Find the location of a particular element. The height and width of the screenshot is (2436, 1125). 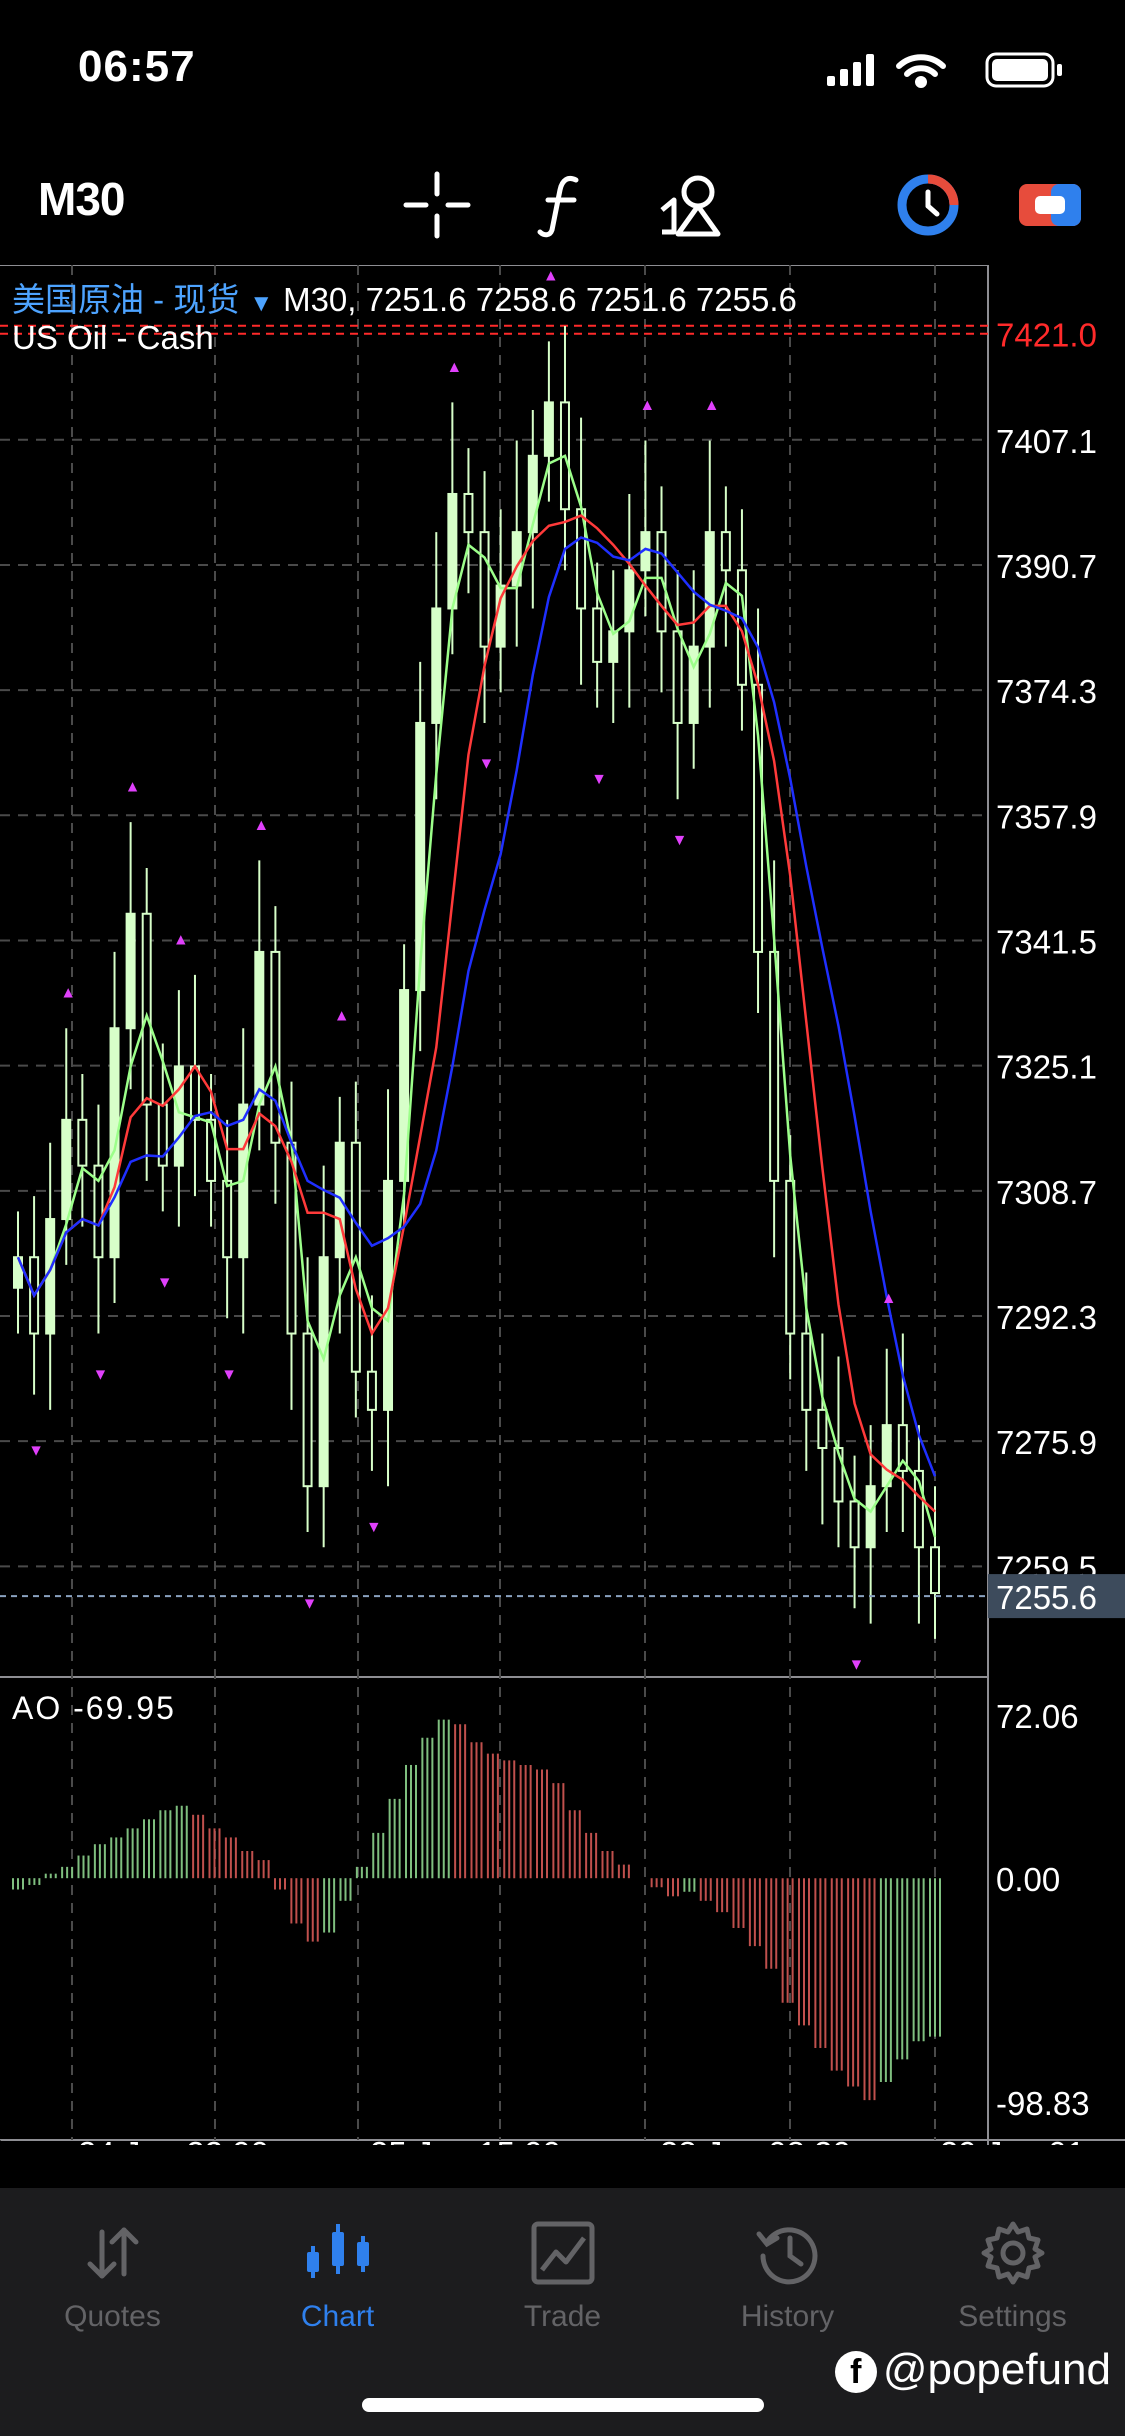

symbol-ohlc: M30, 7251.6 7258.6 7251.6 7255.6 is located at coordinates (540, 299).